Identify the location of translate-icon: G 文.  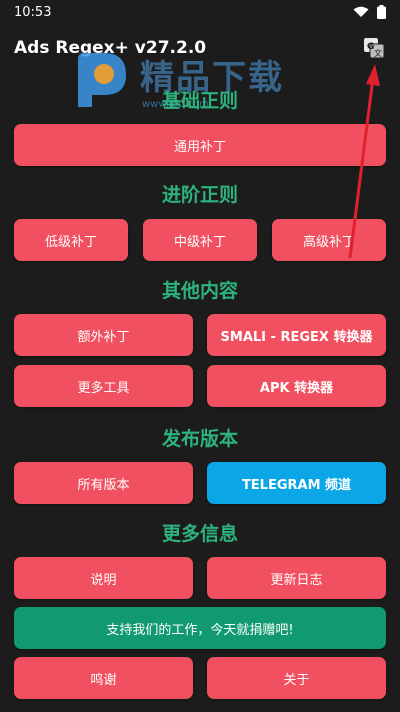
(374, 48).